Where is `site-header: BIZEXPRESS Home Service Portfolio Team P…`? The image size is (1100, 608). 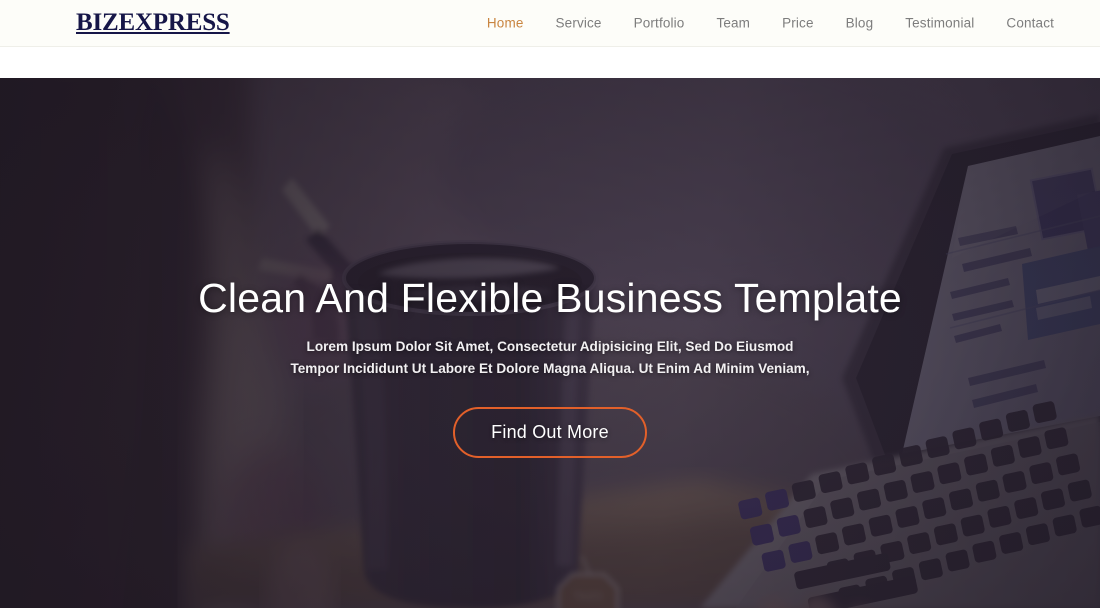 site-header: BIZEXPRESS Home Service Portfolio Team P… is located at coordinates (550, 23).